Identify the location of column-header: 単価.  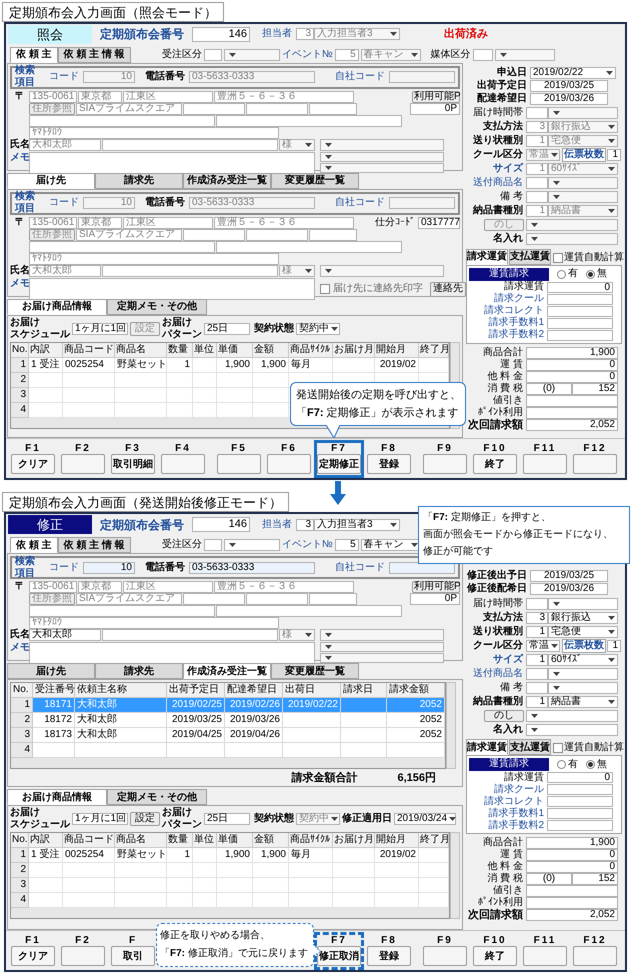
(235, 350).